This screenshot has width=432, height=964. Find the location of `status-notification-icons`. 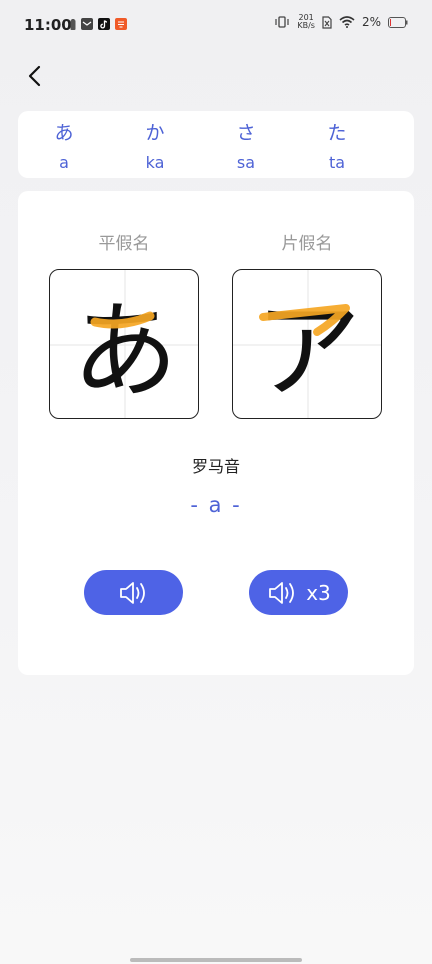

status-notification-icons is located at coordinates (98, 24).